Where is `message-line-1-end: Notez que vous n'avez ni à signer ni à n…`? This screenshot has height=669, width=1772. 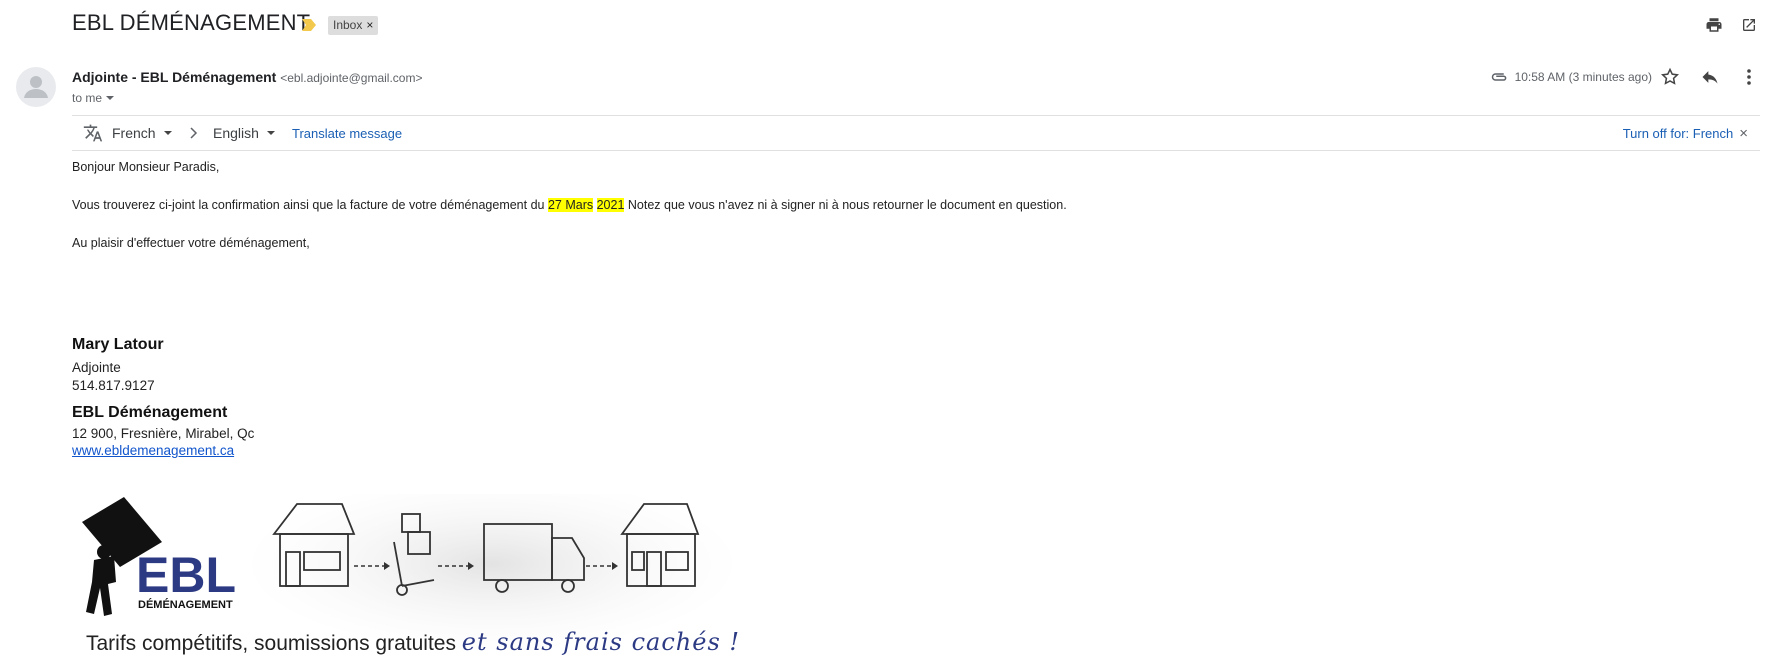
message-line-1-end: Notez que vous n'avez ni à signer ni à n… is located at coordinates (845, 205).